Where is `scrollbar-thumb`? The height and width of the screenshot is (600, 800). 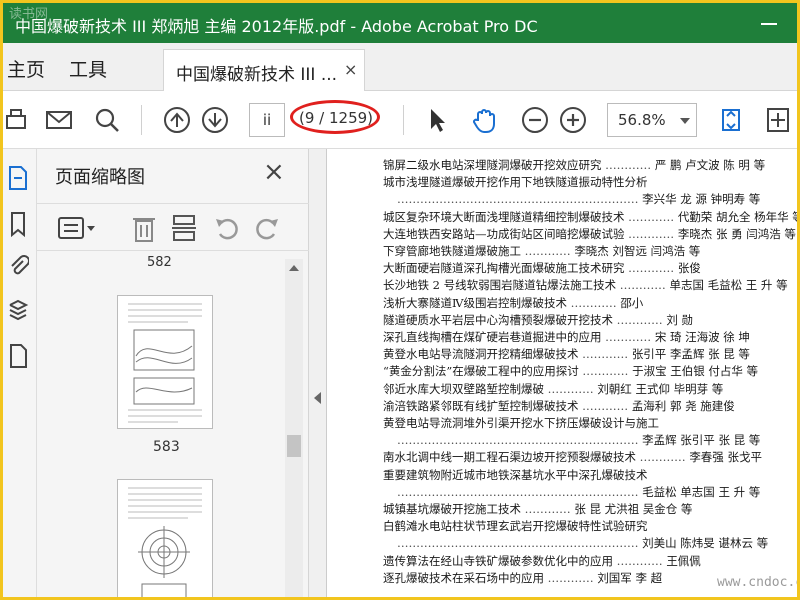 scrollbar-thumb is located at coordinates (294, 446).